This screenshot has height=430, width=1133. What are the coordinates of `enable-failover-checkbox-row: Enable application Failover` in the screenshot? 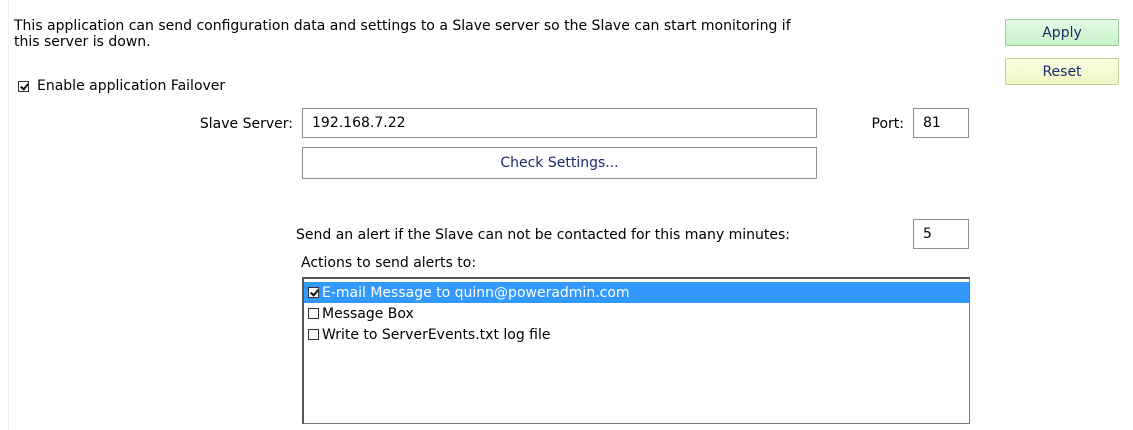 It's located at (121, 86).